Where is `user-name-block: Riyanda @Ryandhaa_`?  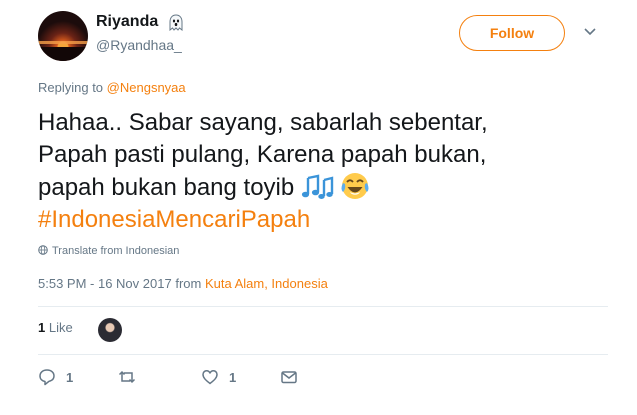
user-name-block: Riyanda @Ryandhaa_ is located at coordinates (140, 33).